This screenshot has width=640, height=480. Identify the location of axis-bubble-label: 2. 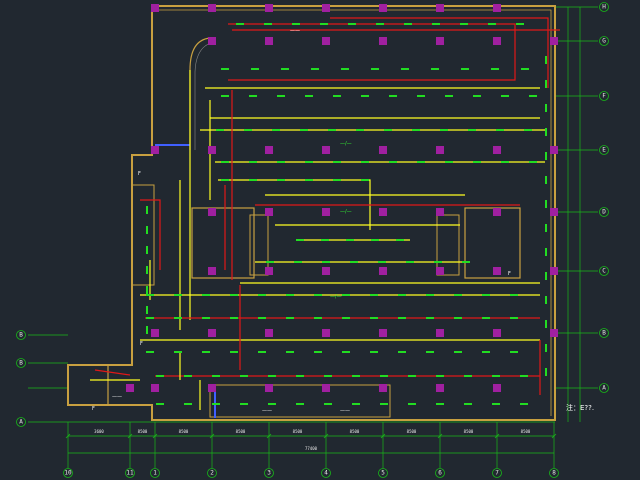
(212, 473).